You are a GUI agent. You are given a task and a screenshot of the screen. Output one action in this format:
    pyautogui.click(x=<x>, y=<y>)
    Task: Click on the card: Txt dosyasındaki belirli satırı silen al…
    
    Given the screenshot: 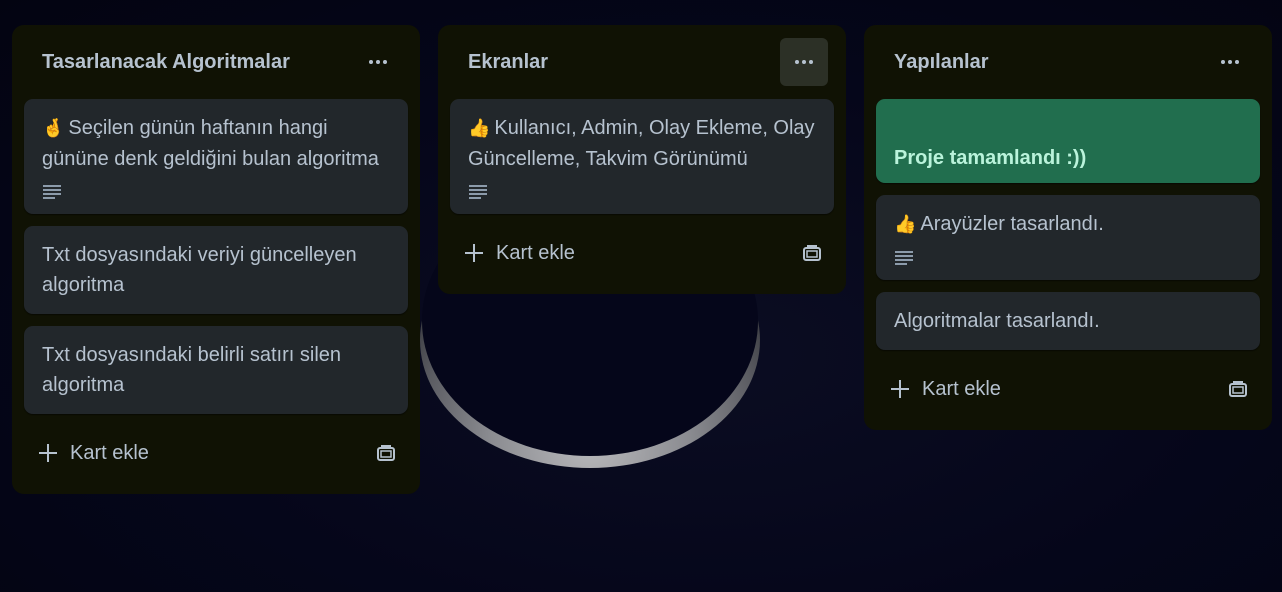 What is the action you would take?
    pyautogui.click(x=216, y=370)
    